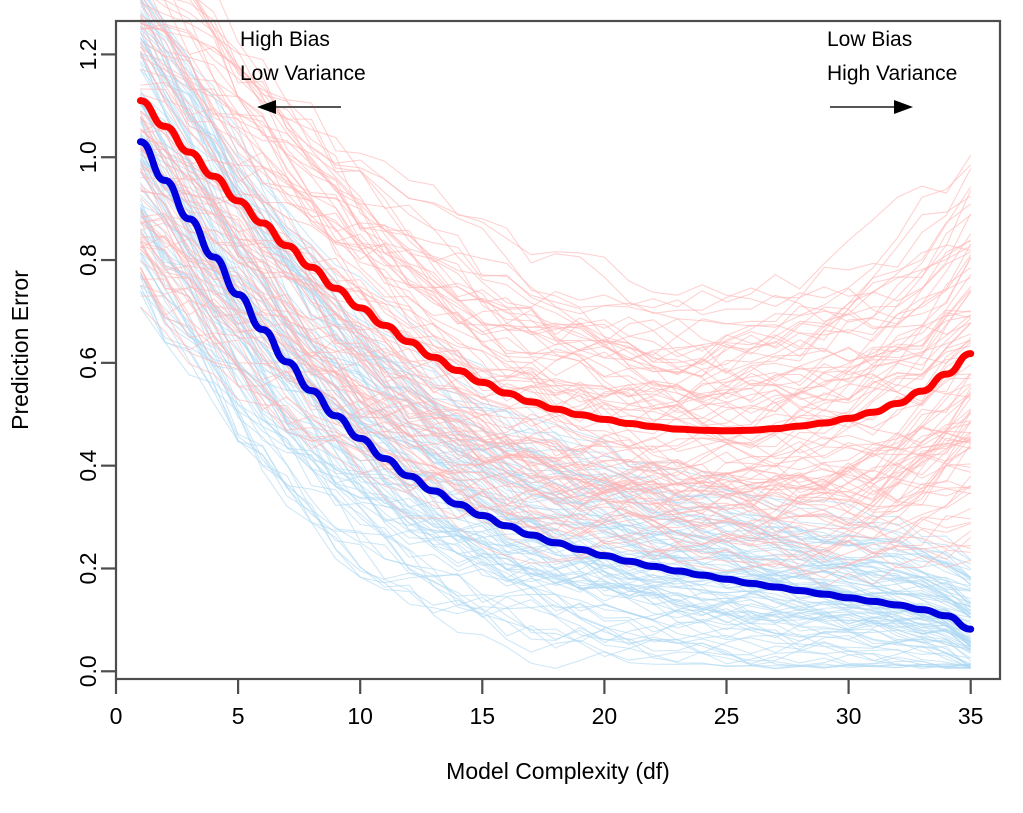 The image size is (1023, 813). What do you see at coordinates (88, 157) in the screenshot?
I see `y-tick-label: 1.0` at bounding box center [88, 157].